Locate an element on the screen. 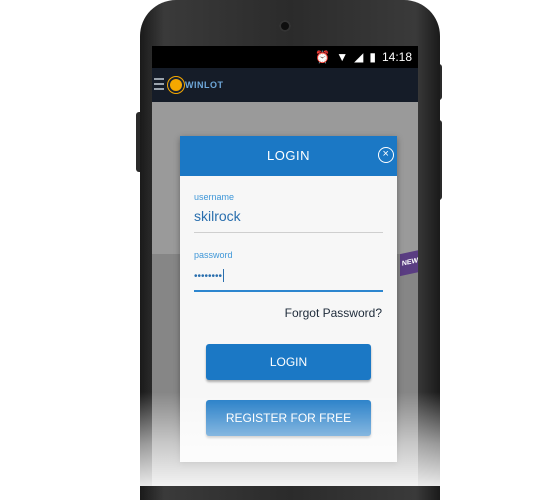  username-field: username skilrock is located at coordinates (288, 212).